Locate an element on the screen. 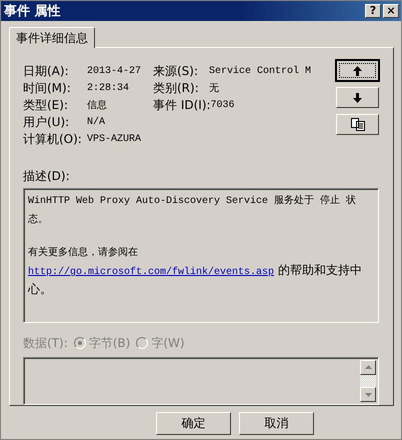 This screenshot has height=440, width=402. description-text: WinHTTP Web Proxy Auto-Discovery Service 服务处于 停止 状态。 is located at coordinates (193, 211).